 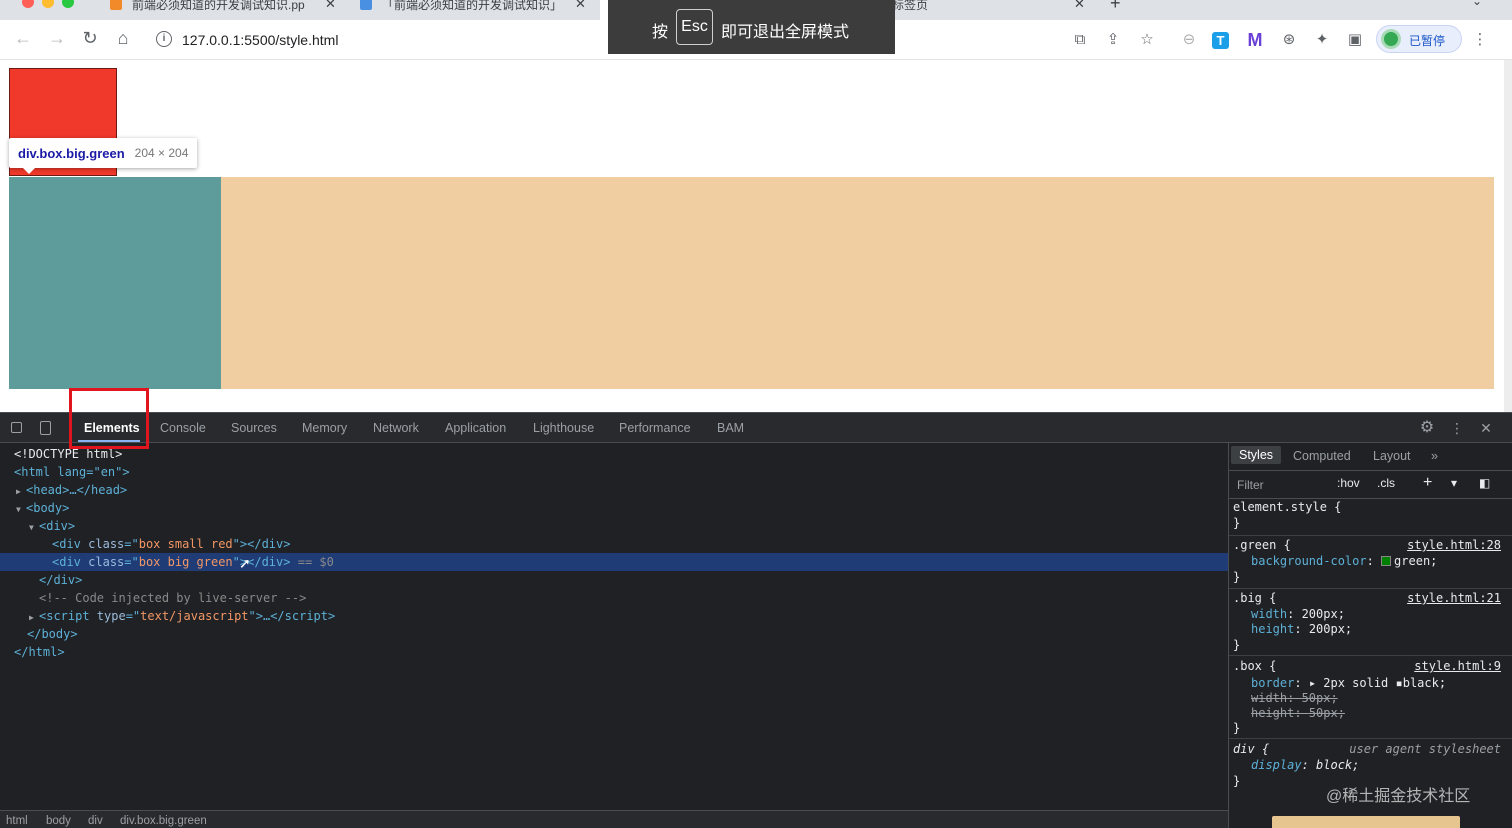 I want to click on dom-node-div: ▼ <div>, so click(x=614, y=526).